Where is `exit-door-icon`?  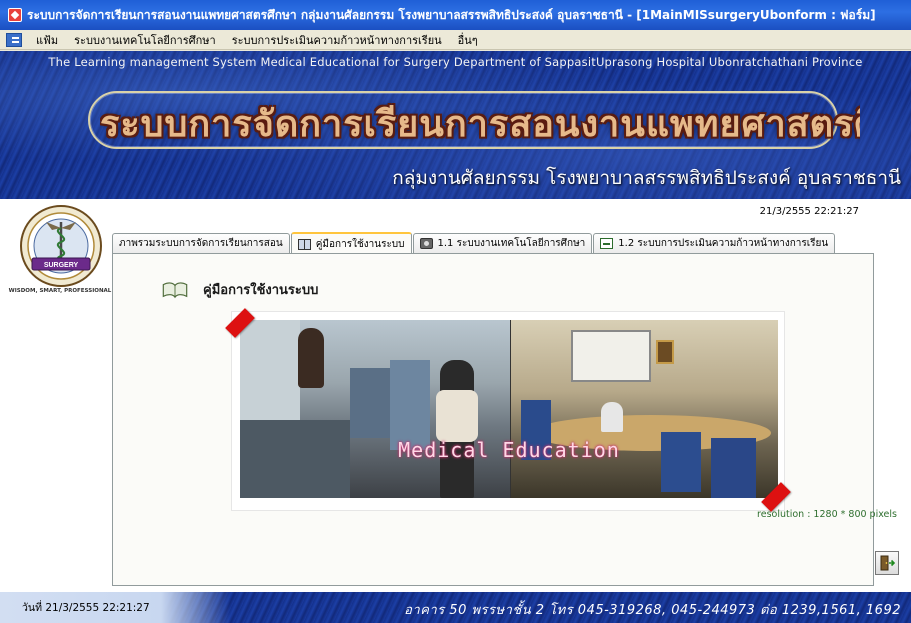
exit-door-icon is located at coordinates (887, 563).